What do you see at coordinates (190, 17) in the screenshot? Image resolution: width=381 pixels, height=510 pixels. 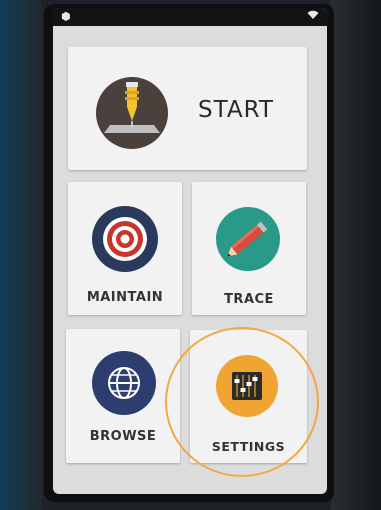 I see `status-bar: ⬢` at bounding box center [190, 17].